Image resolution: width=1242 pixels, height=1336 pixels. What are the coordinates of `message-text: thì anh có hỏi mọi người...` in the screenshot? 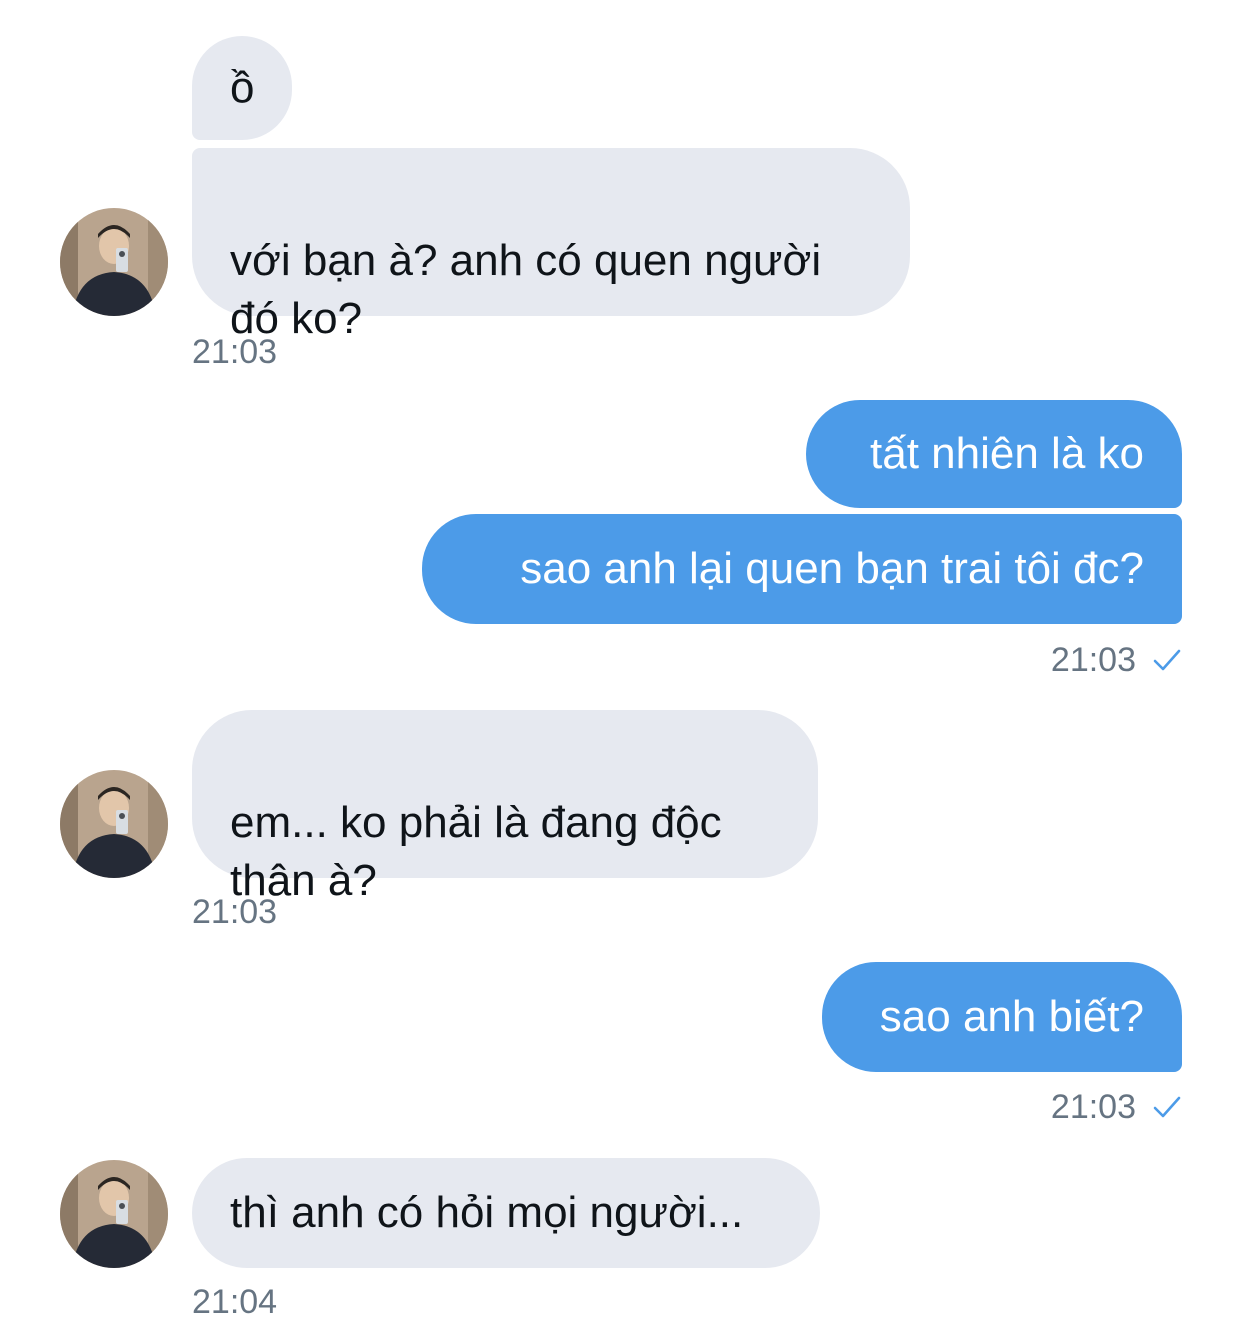 It's located at (487, 1212).